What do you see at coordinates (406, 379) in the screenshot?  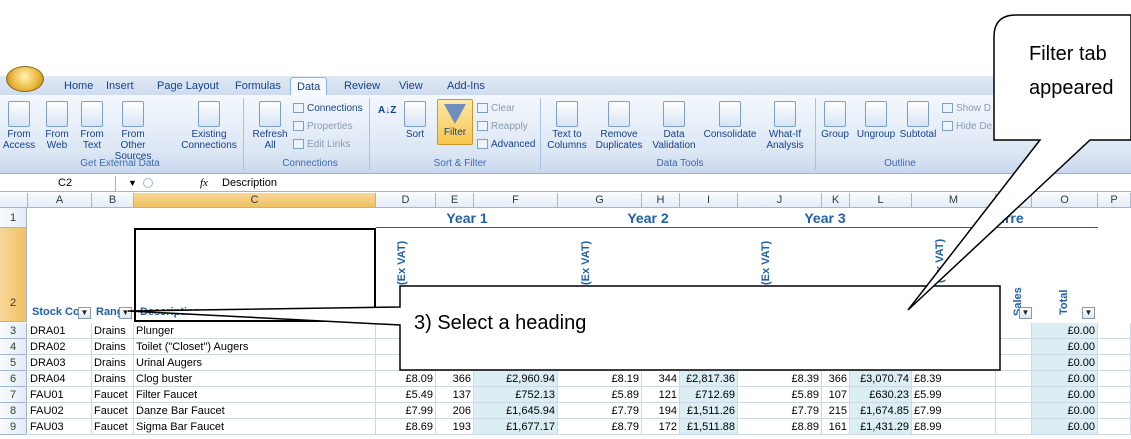 I see `cell-d: £8.09` at bounding box center [406, 379].